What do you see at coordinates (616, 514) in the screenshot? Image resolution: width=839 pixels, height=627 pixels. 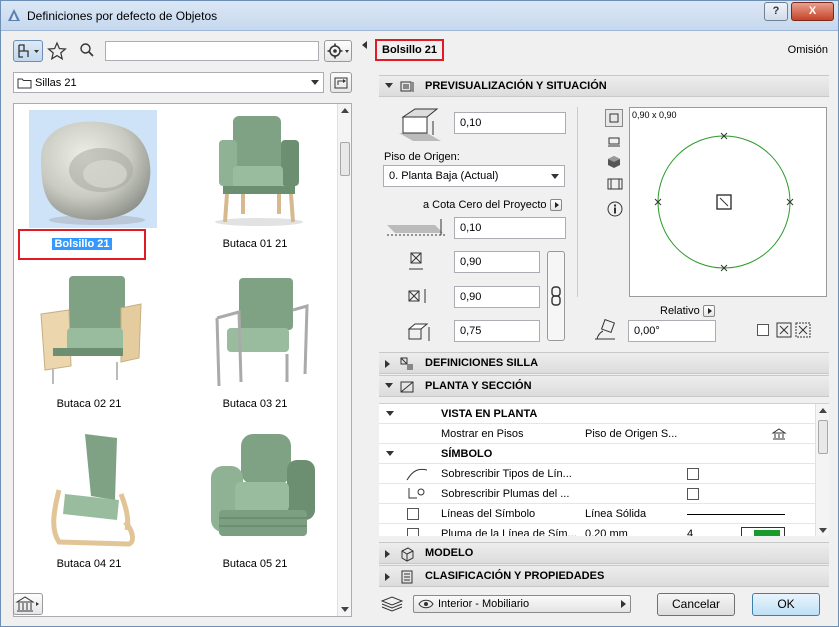 I see `row-value: Línea Sólida` at bounding box center [616, 514].